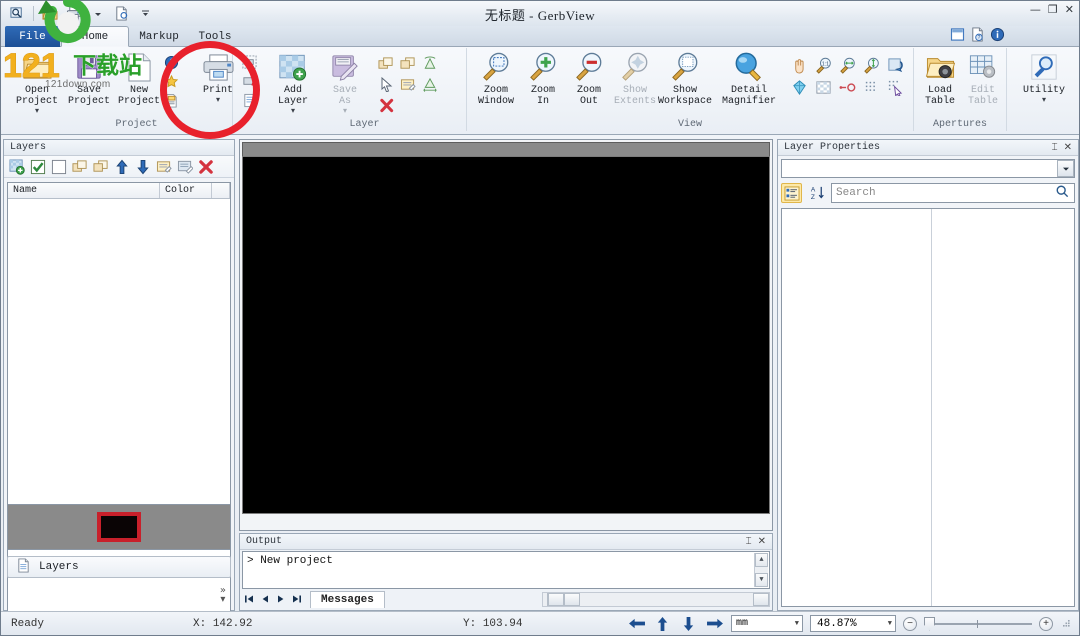  Describe the element at coordinates (928, 168) in the screenshot. I see `layer-selector-combobox` at that location.